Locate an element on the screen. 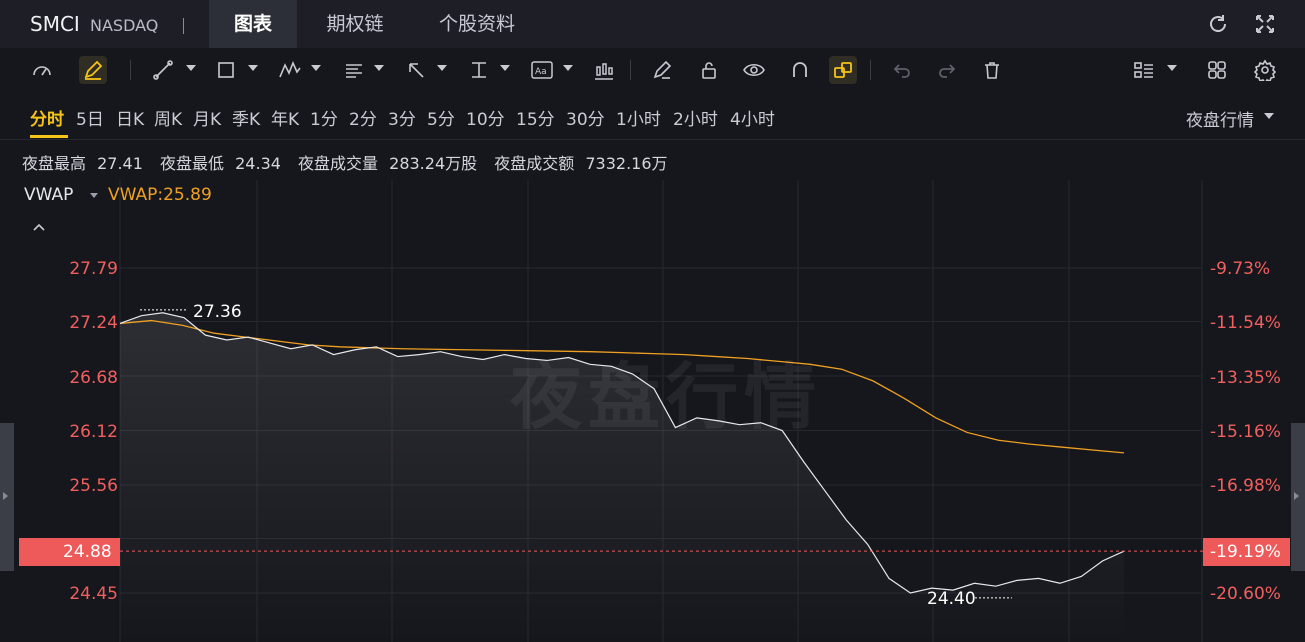 This screenshot has height=642, width=1305. divider is located at coordinates (652, 139).